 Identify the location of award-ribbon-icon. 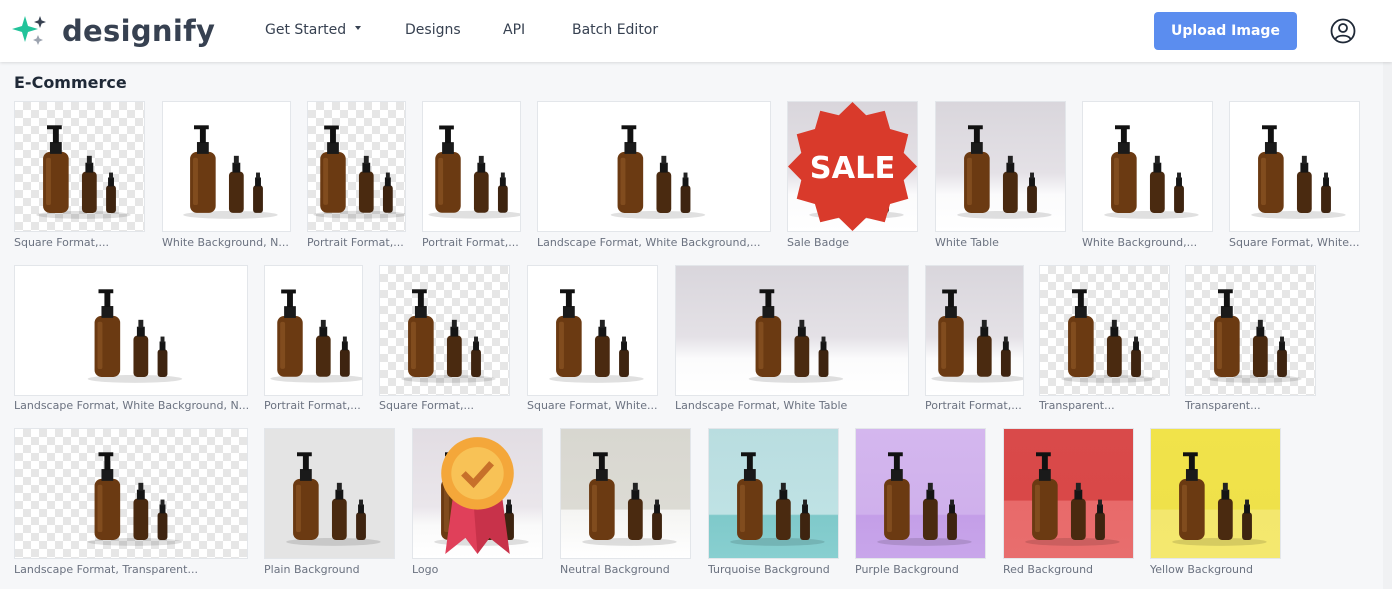
(477, 495).